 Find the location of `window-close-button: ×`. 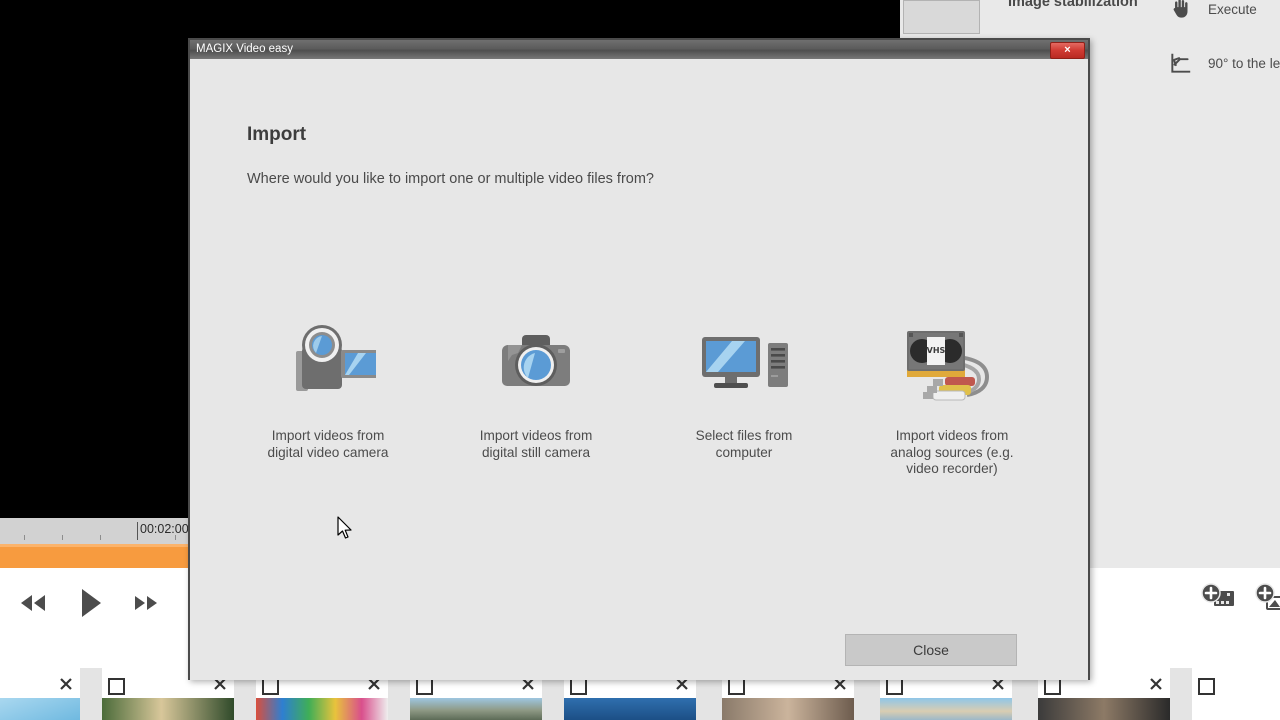

window-close-button: × is located at coordinates (1067, 50).